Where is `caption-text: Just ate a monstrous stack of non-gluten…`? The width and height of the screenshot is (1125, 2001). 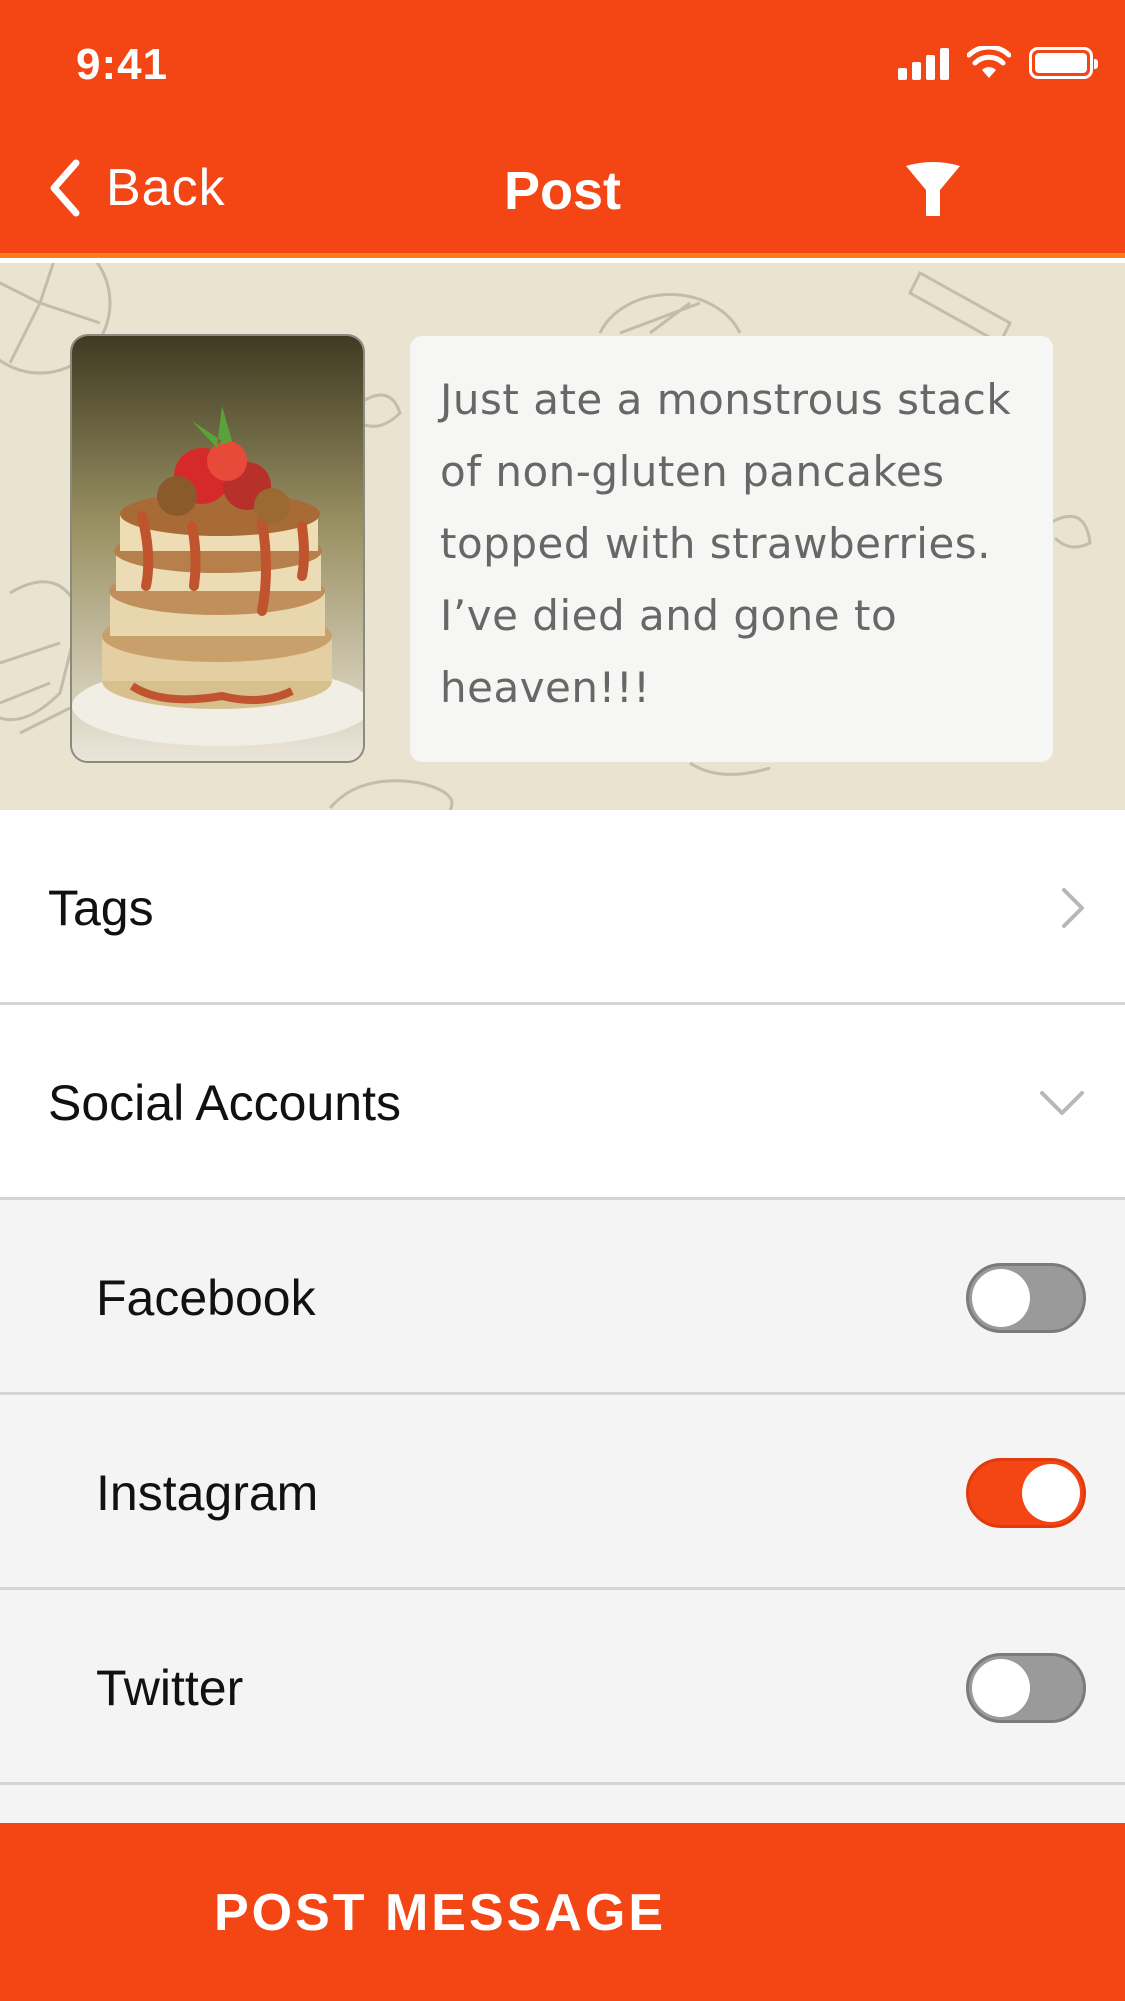 caption-text: Just ate a monstrous stack of non-gluten… is located at coordinates (726, 543).